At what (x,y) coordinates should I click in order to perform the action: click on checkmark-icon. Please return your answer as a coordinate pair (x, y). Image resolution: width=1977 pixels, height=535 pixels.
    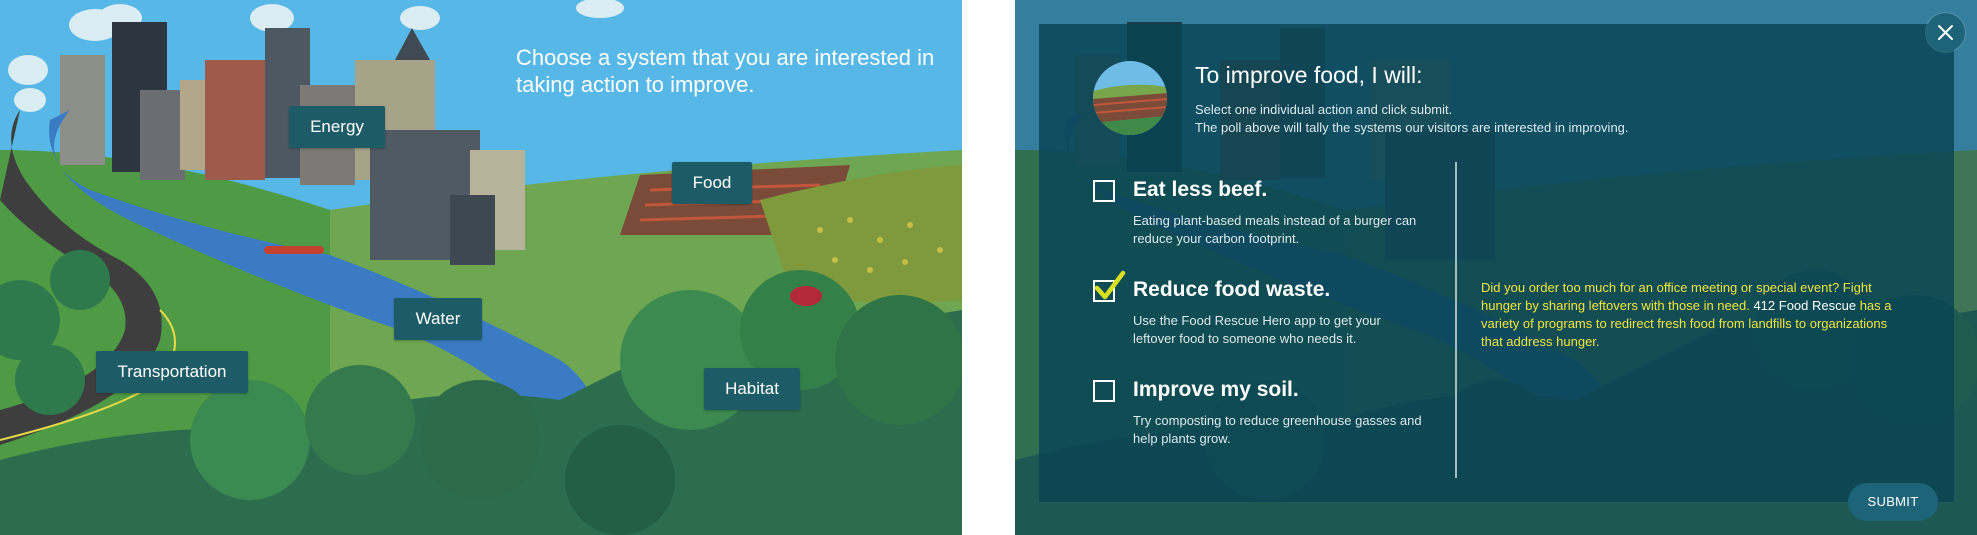
    Looking at the image, I should click on (1110, 285).